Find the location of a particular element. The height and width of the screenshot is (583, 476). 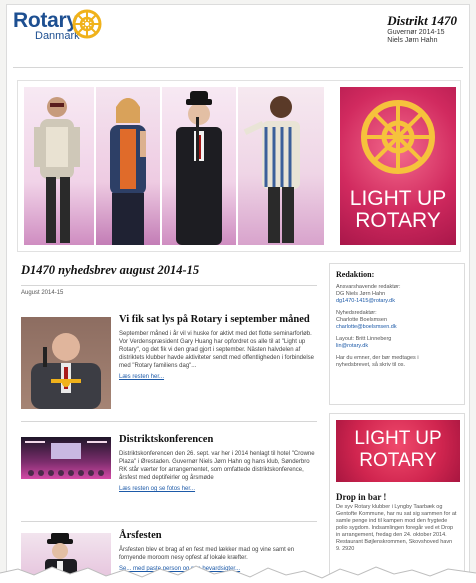

speaker-vest-woman-image is located at coordinates (128, 171).